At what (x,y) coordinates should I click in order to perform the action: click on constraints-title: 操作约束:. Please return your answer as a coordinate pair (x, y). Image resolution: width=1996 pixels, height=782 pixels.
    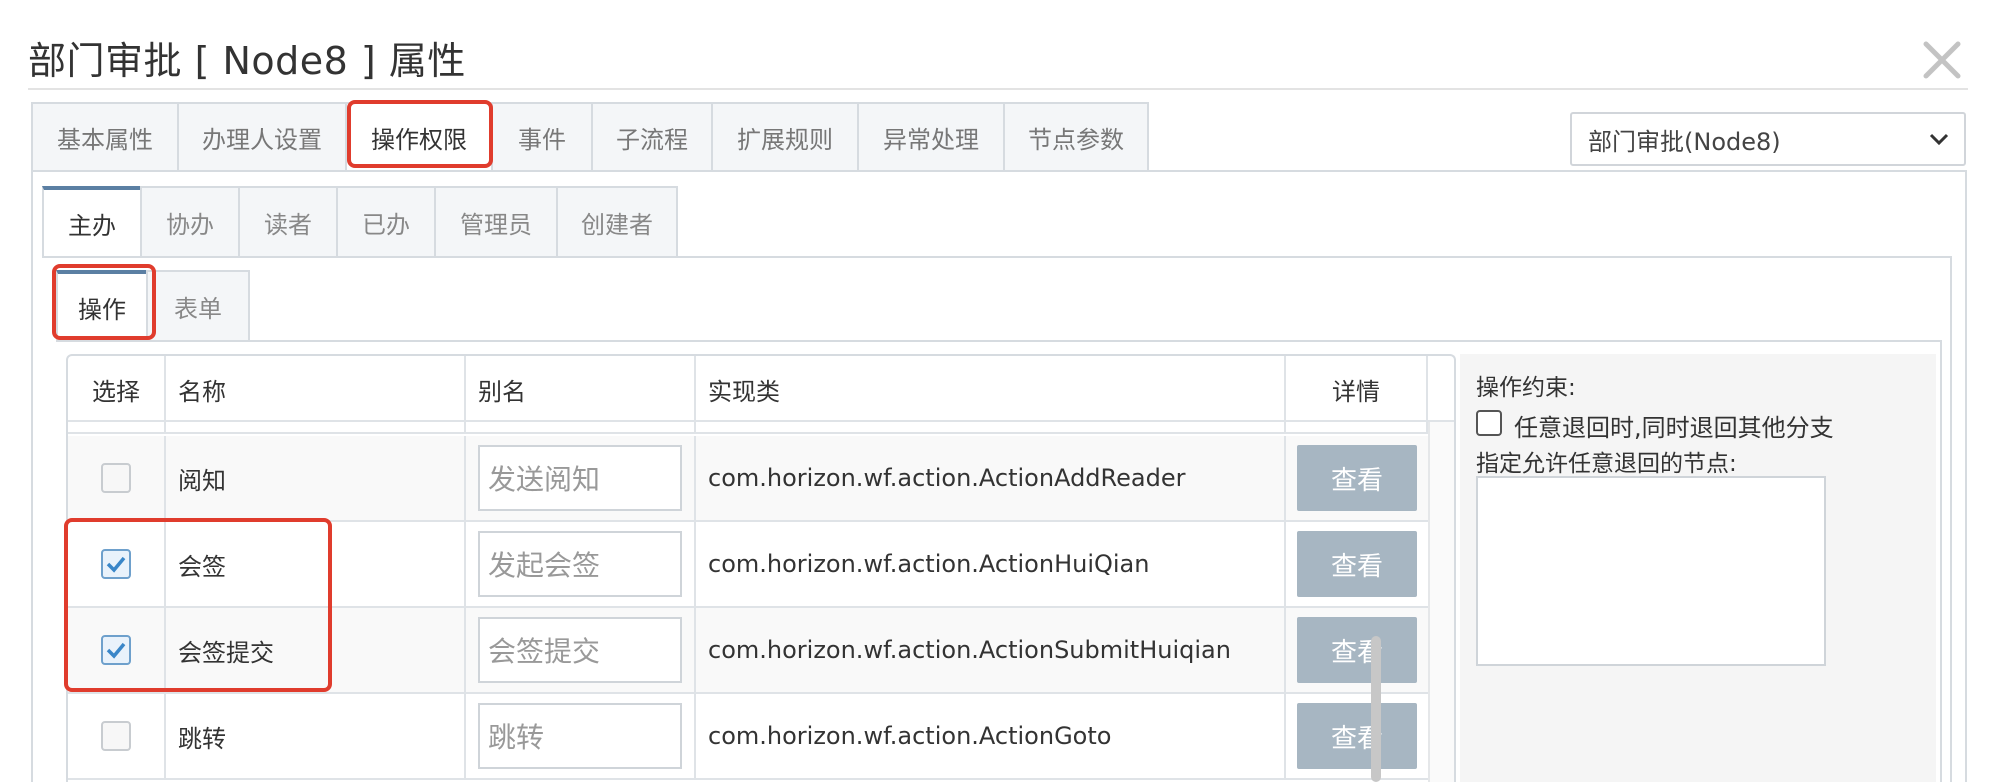
    Looking at the image, I should click on (1526, 388).